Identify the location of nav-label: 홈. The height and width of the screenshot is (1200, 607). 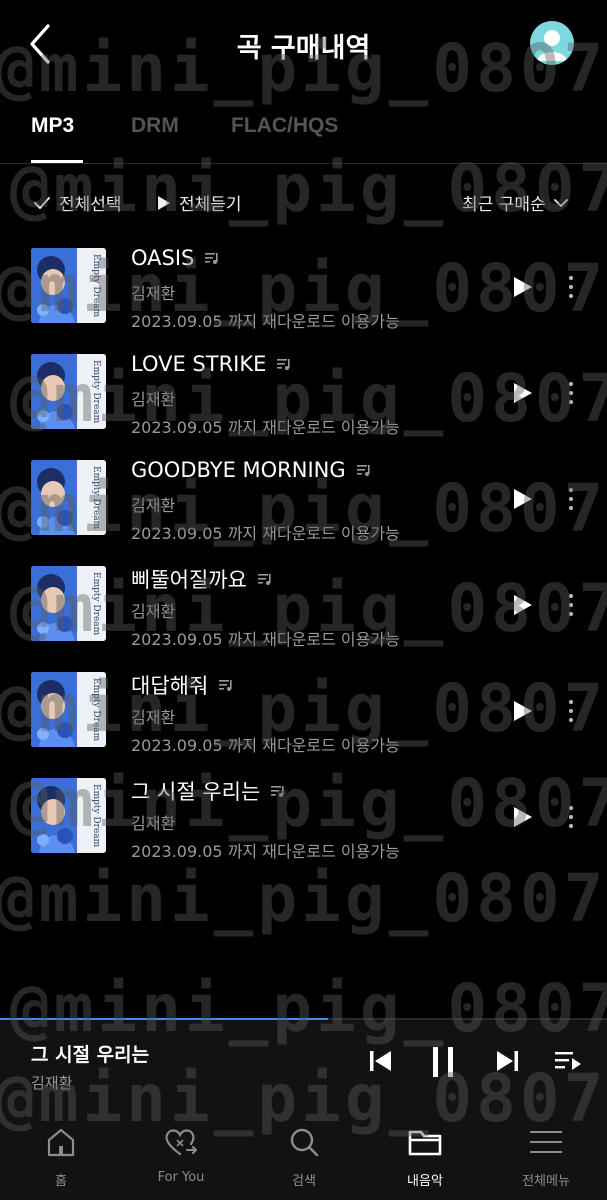
(61, 1181).